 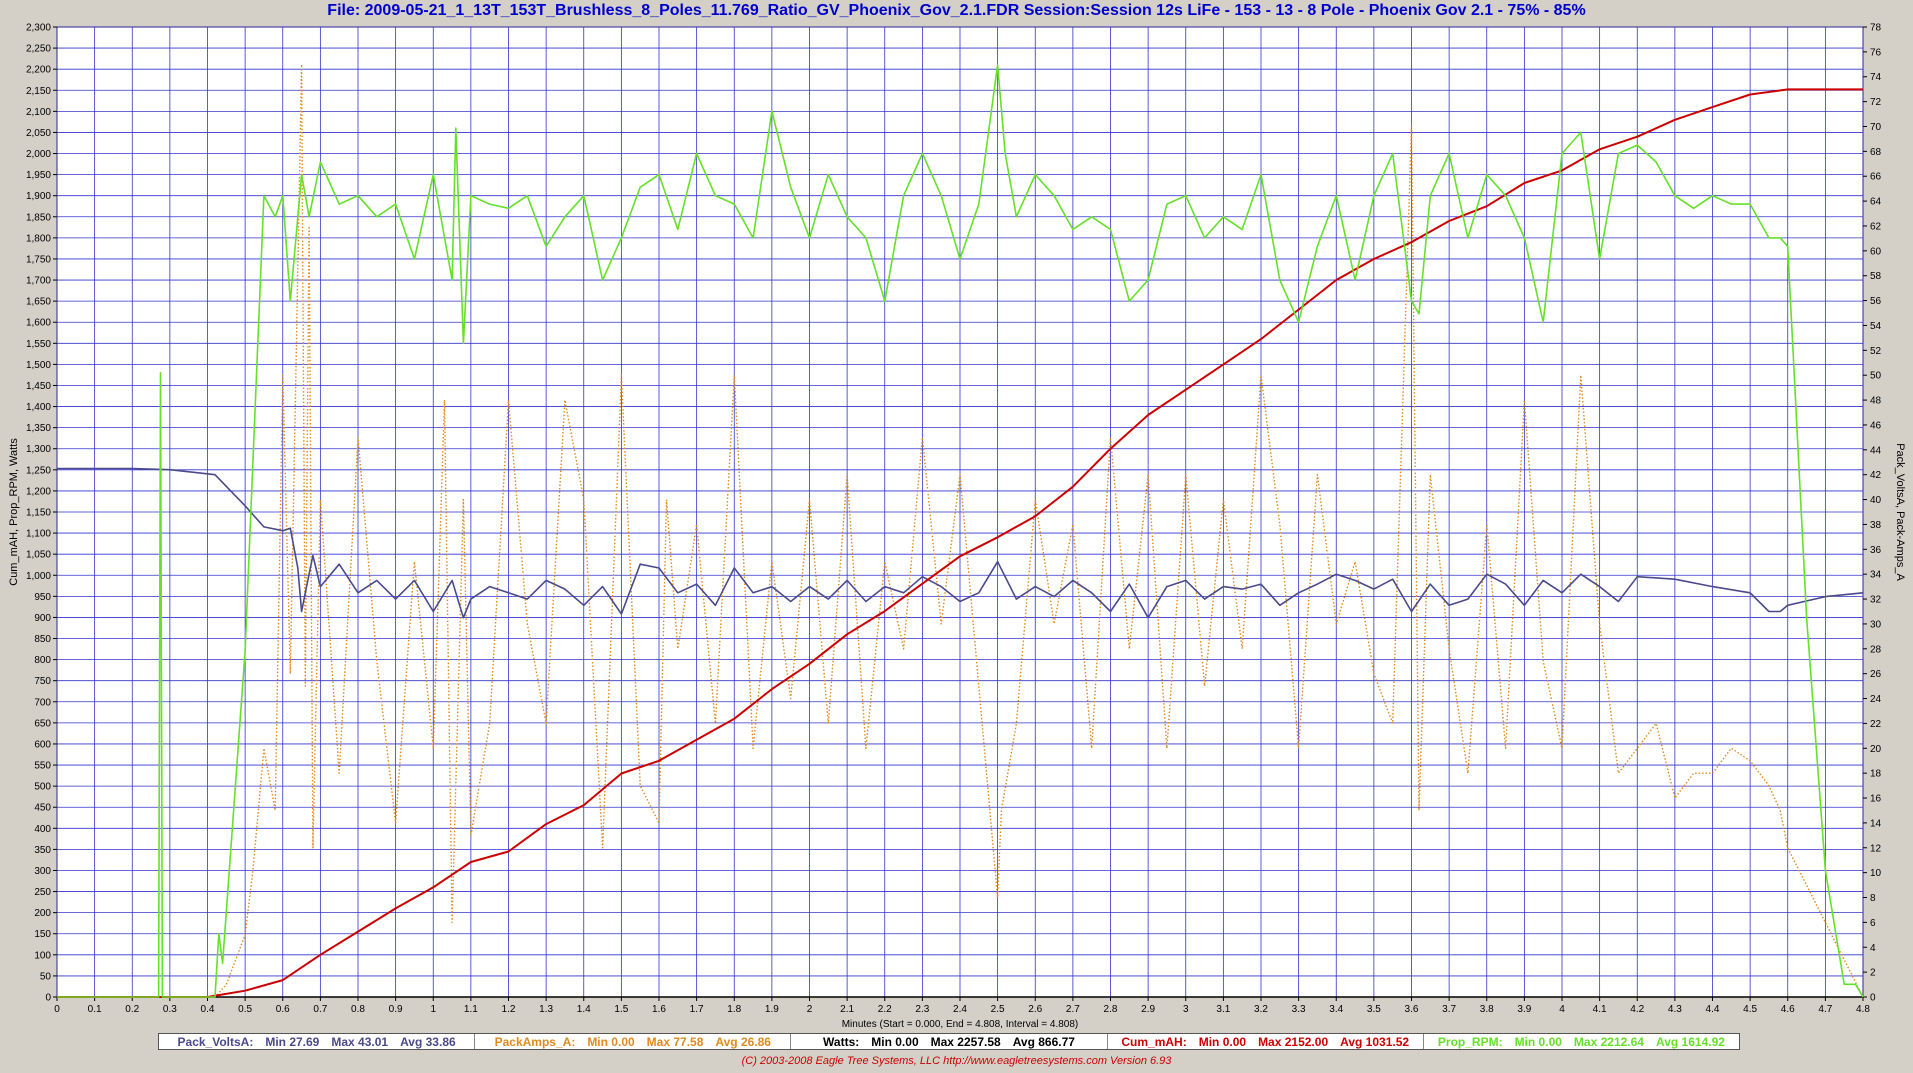 What do you see at coordinates (14, 512) in the screenshot?
I see `y-left-axis-label: Cum_mAH, Prop_RPM, Watts` at bounding box center [14, 512].